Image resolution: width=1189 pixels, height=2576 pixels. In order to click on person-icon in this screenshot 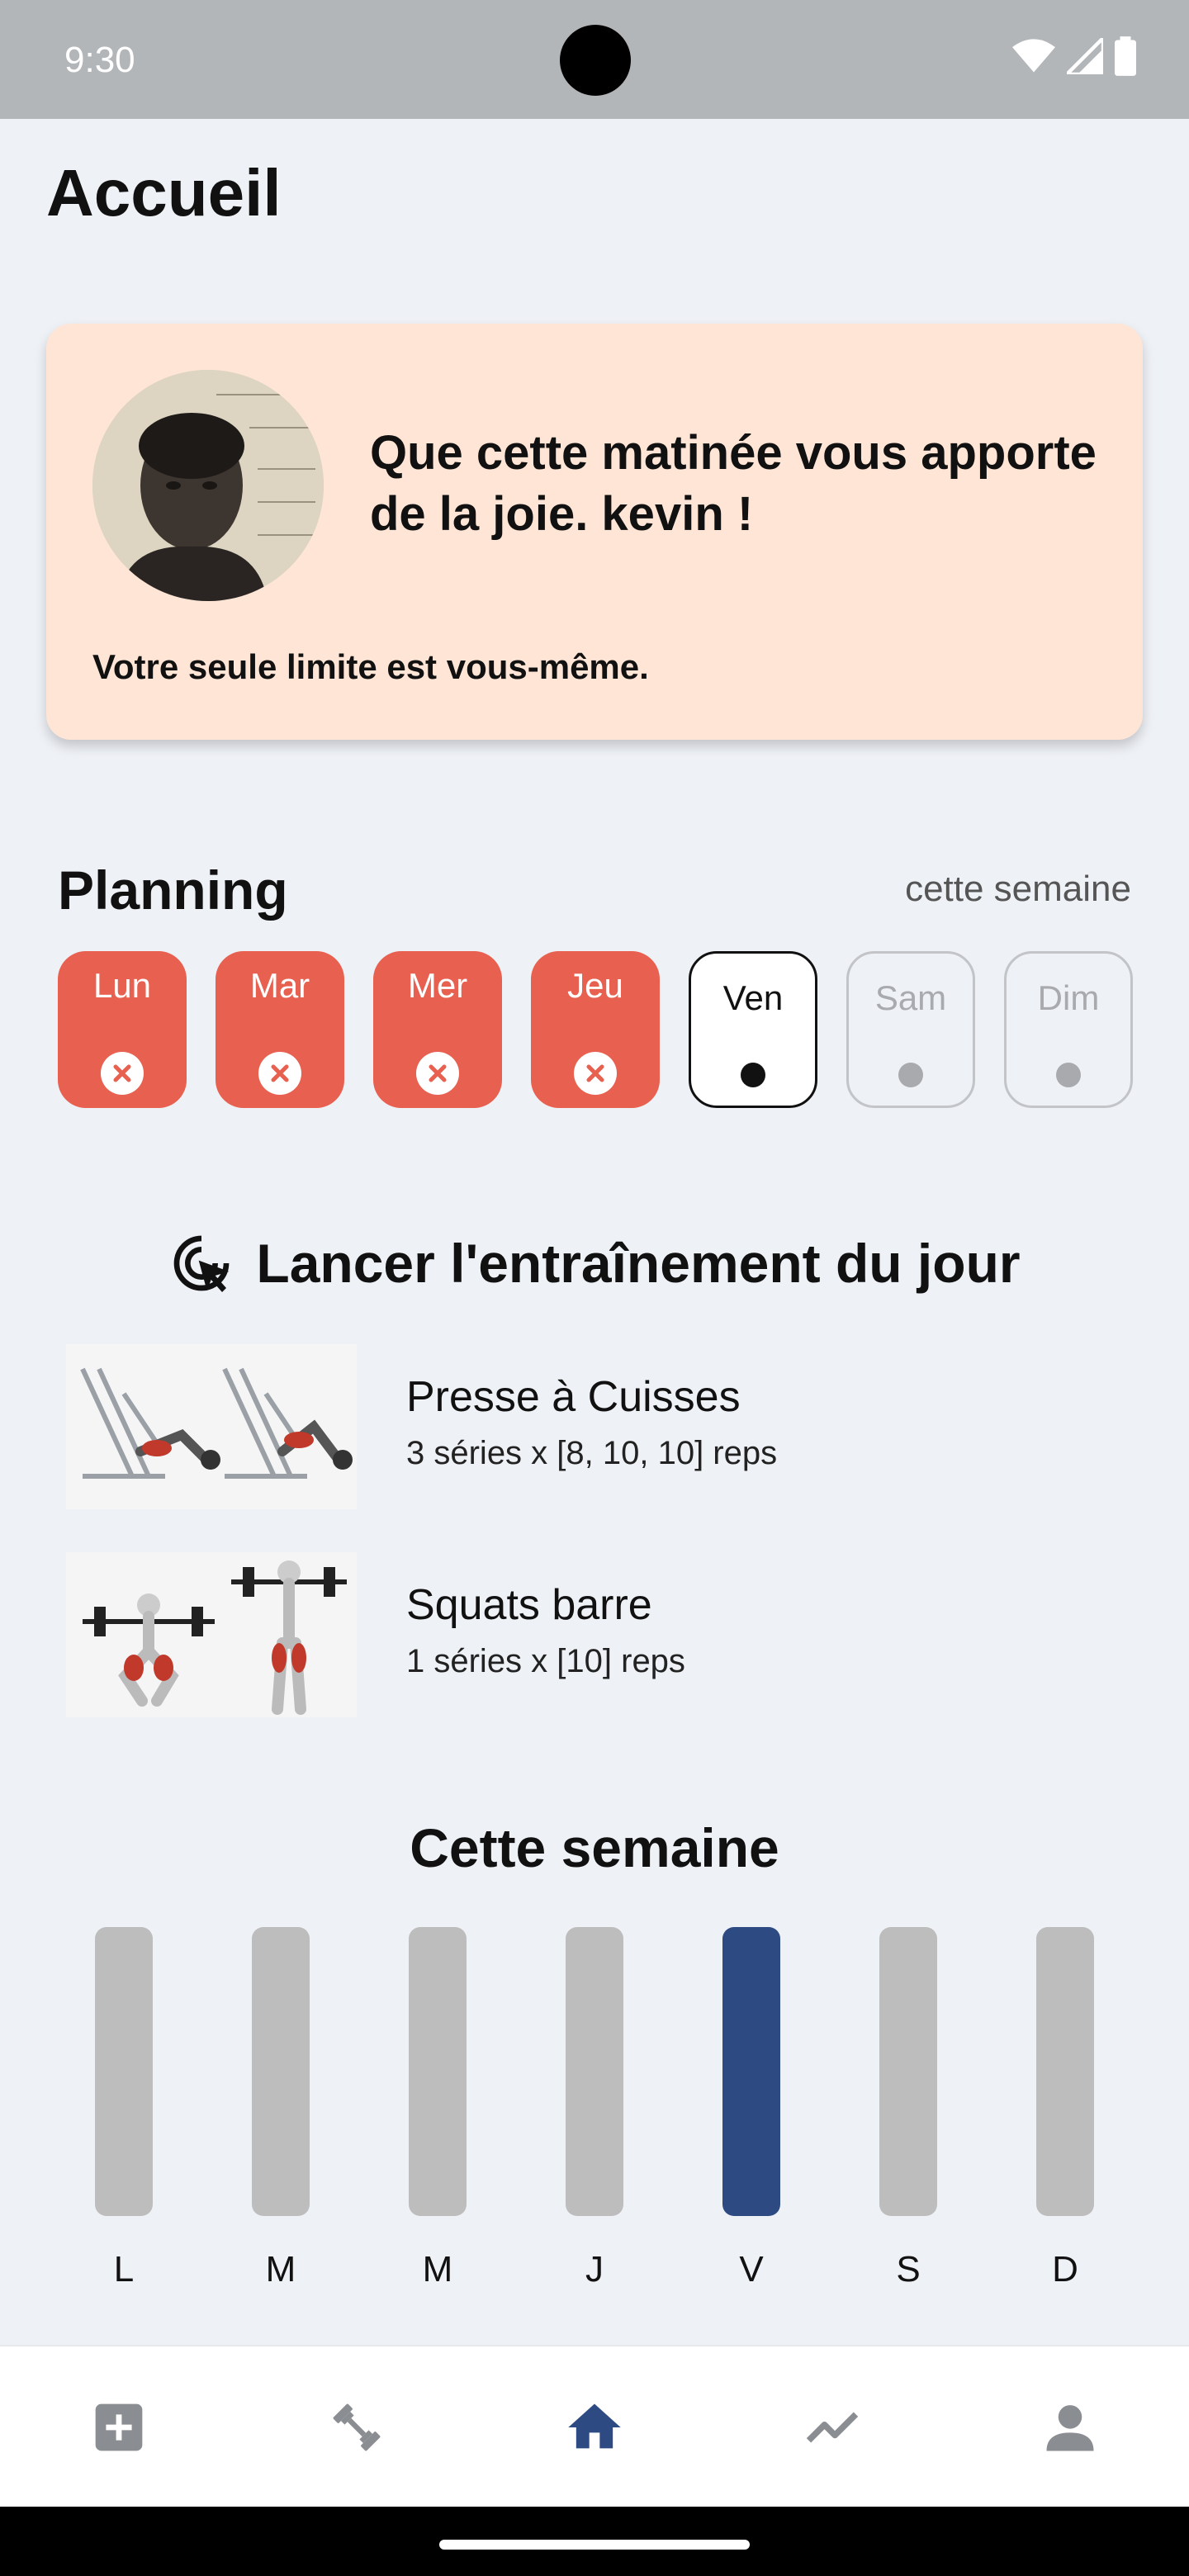, I will do `click(1070, 2428)`.